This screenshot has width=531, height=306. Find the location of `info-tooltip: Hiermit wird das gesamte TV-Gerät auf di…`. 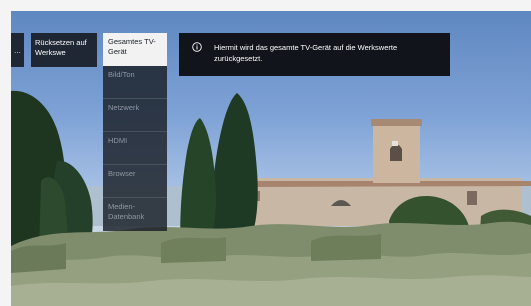

info-tooltip: Hiermit wird das gesamte TV-Gerät auf di… is located at coordinates (314, 54).